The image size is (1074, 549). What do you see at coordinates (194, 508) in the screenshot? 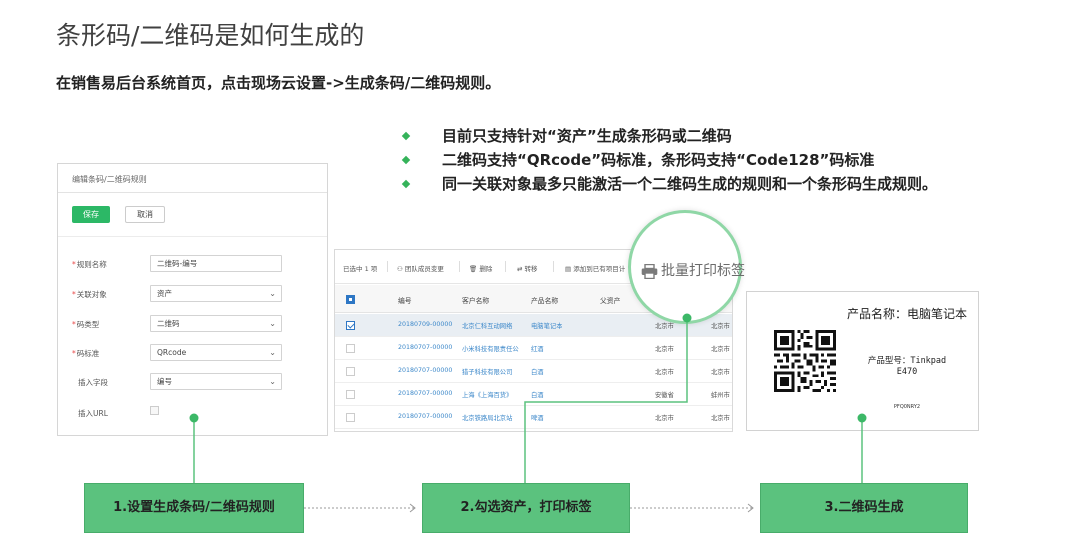
I see `step-1-box: 1.设置生成条码/二维码规则` at bounding box center [194, 508].